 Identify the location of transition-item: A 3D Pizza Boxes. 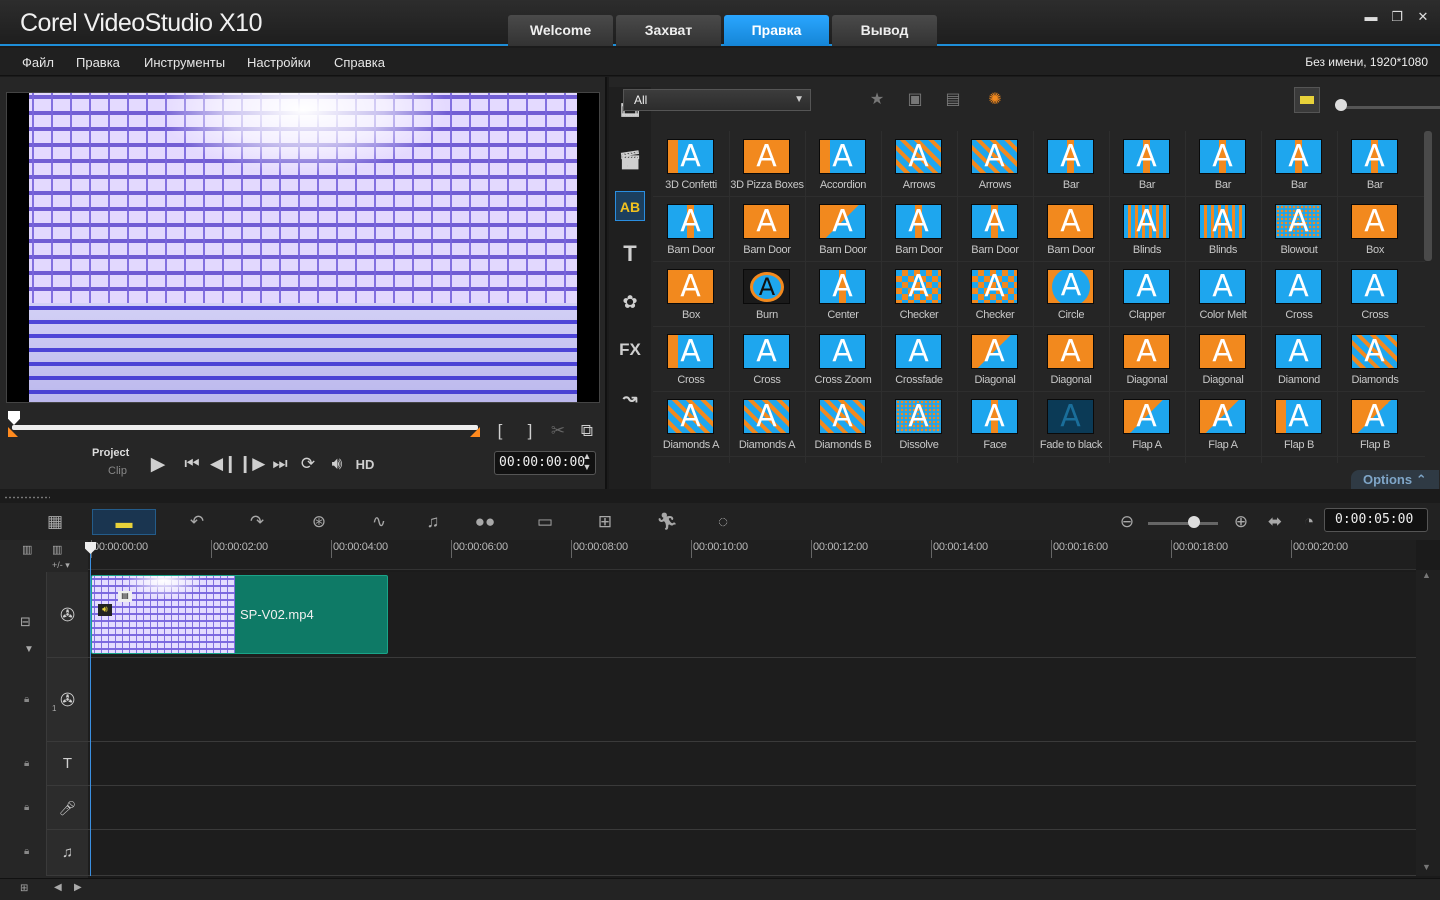
(767, 163).